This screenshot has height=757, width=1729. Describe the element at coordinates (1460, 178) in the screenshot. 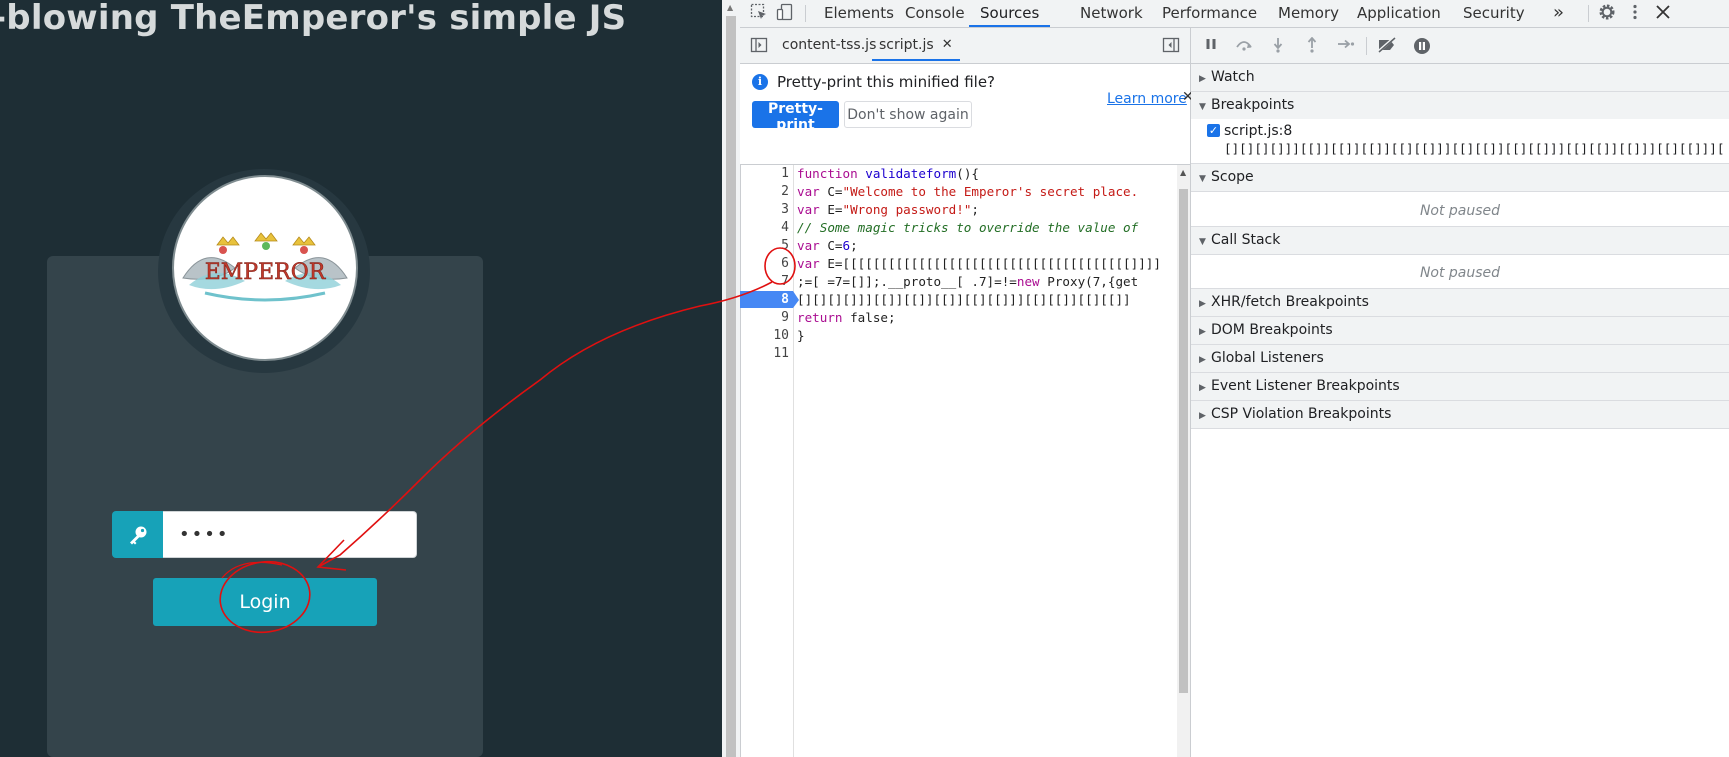

I see `scope-section: ▼ Scope` at that location.